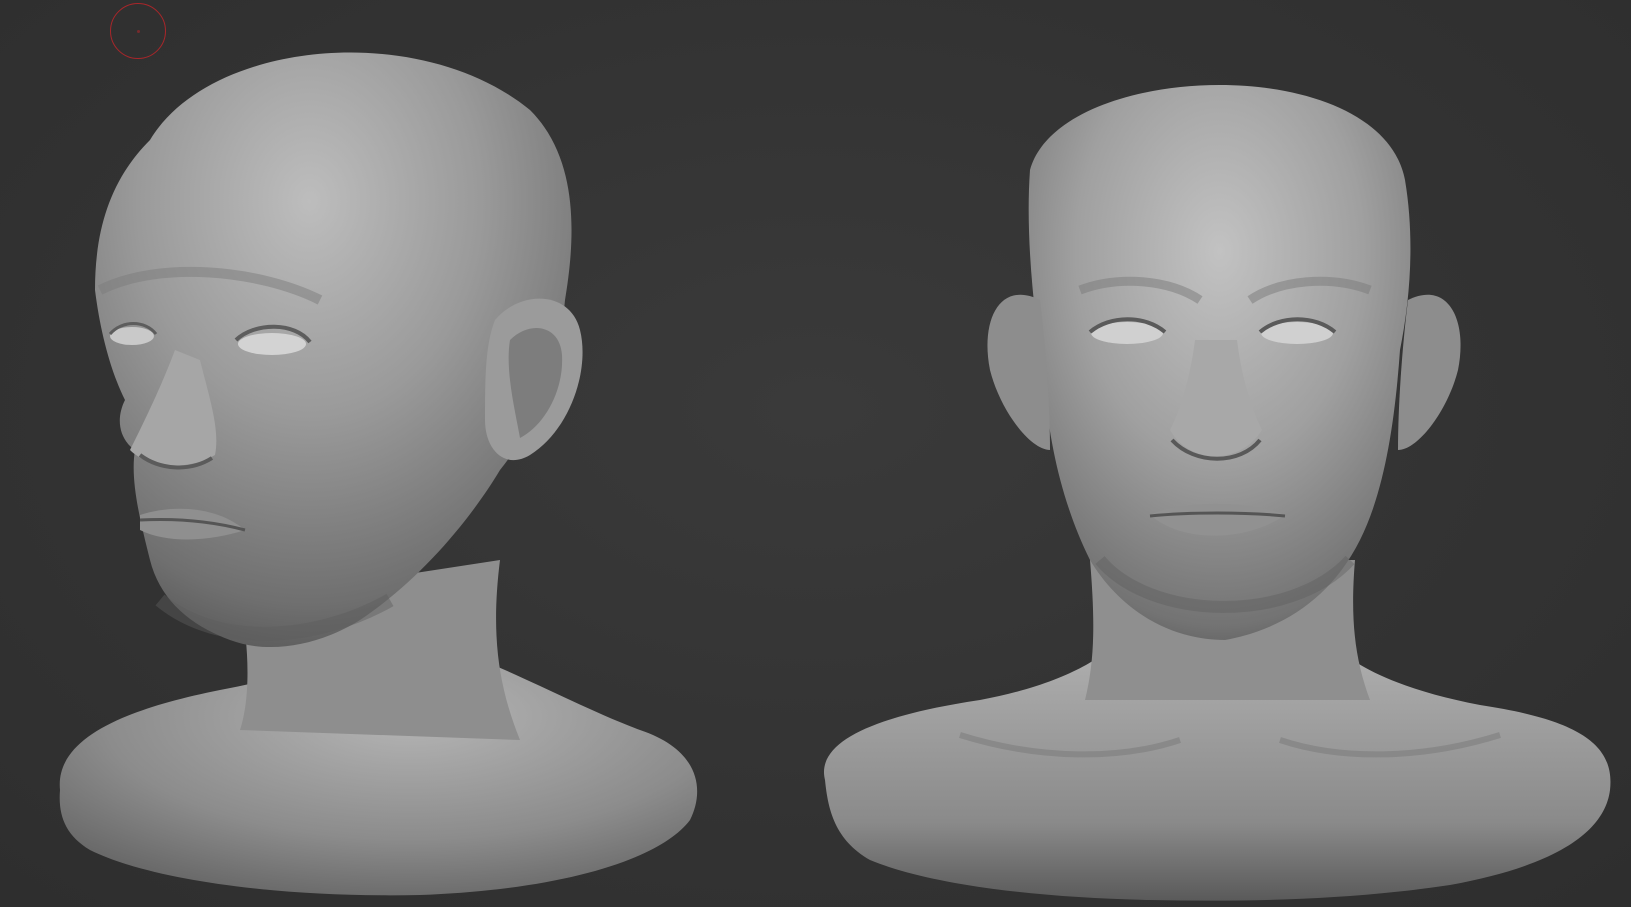  What do you see at coordinates (1429, 372) in the screenshot?
I see `right-bust-ear-right` at bounding box center [1429, 372].